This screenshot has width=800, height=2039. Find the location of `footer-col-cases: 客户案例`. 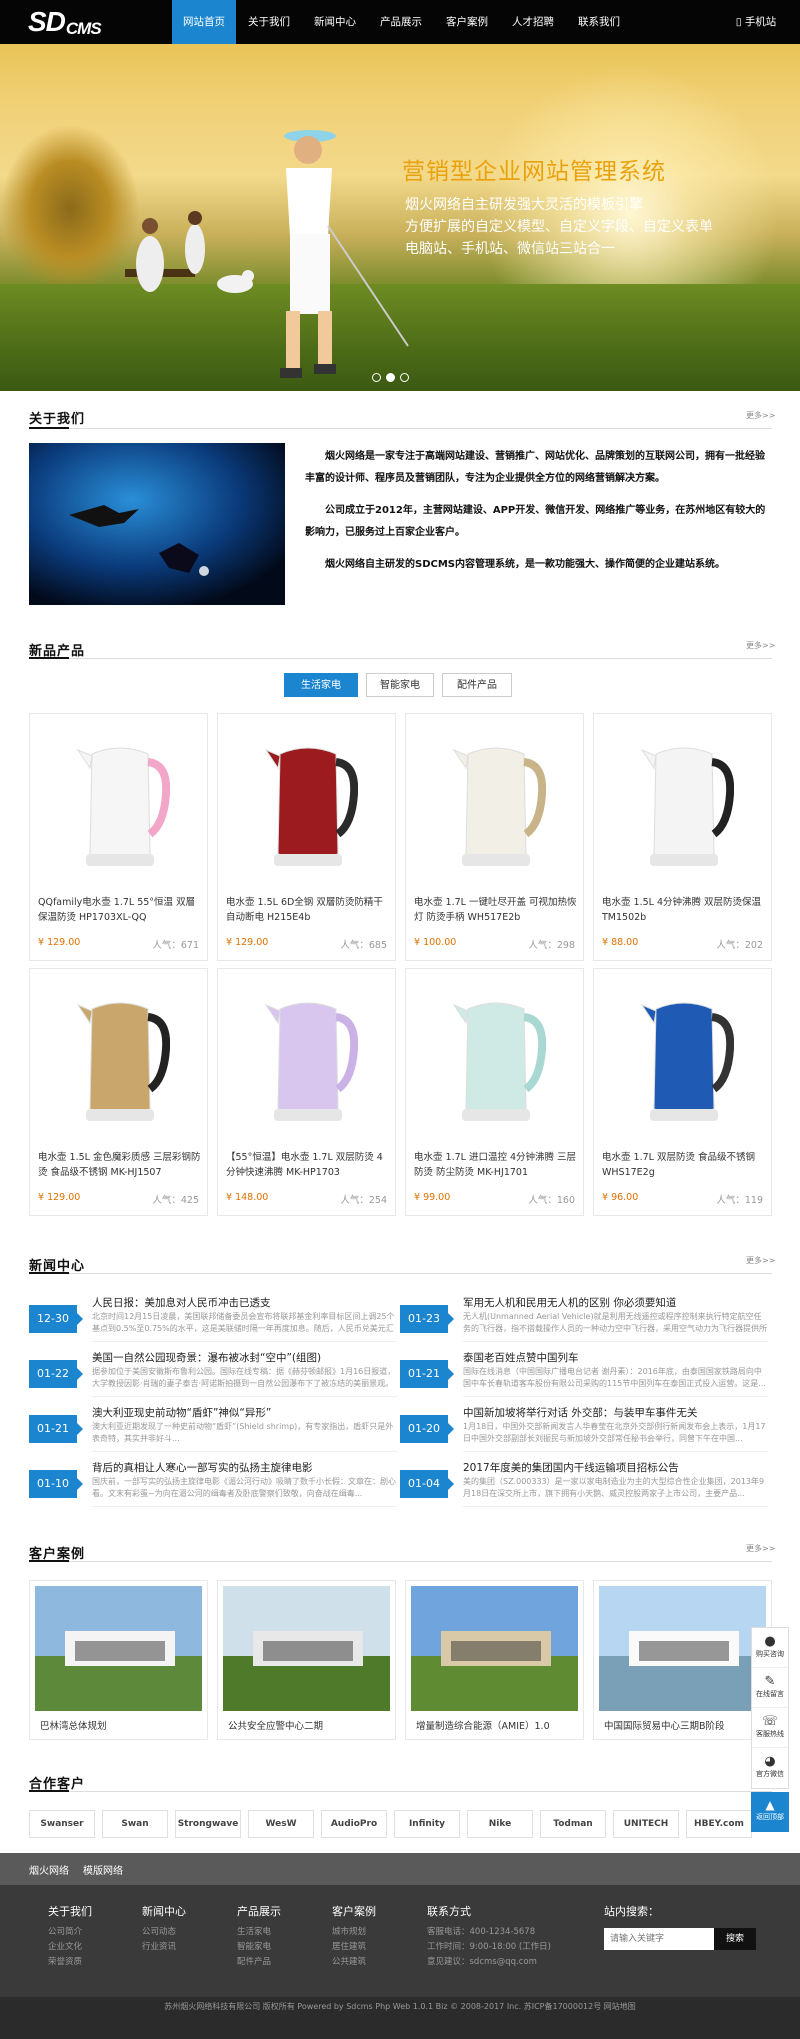

footer-col-cases: 客户案例 is located at coordinates (354, 1911).